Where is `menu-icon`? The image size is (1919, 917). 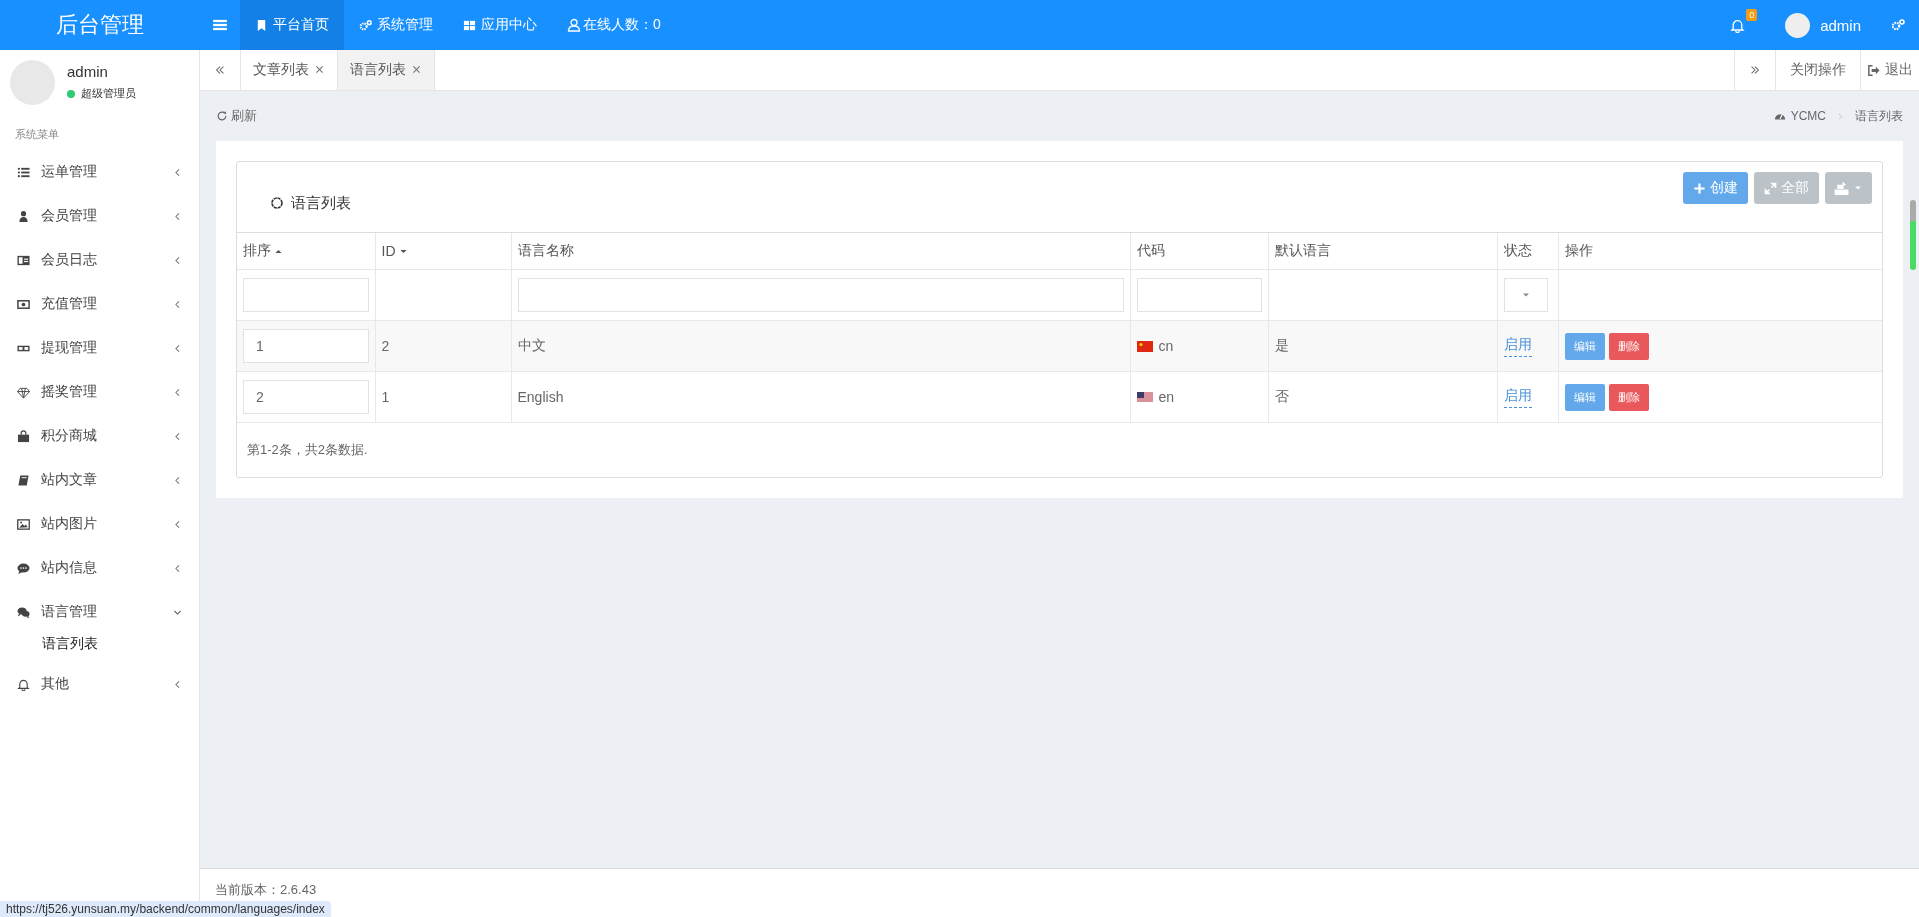
menu-icon is located at coordinates (220, 25).